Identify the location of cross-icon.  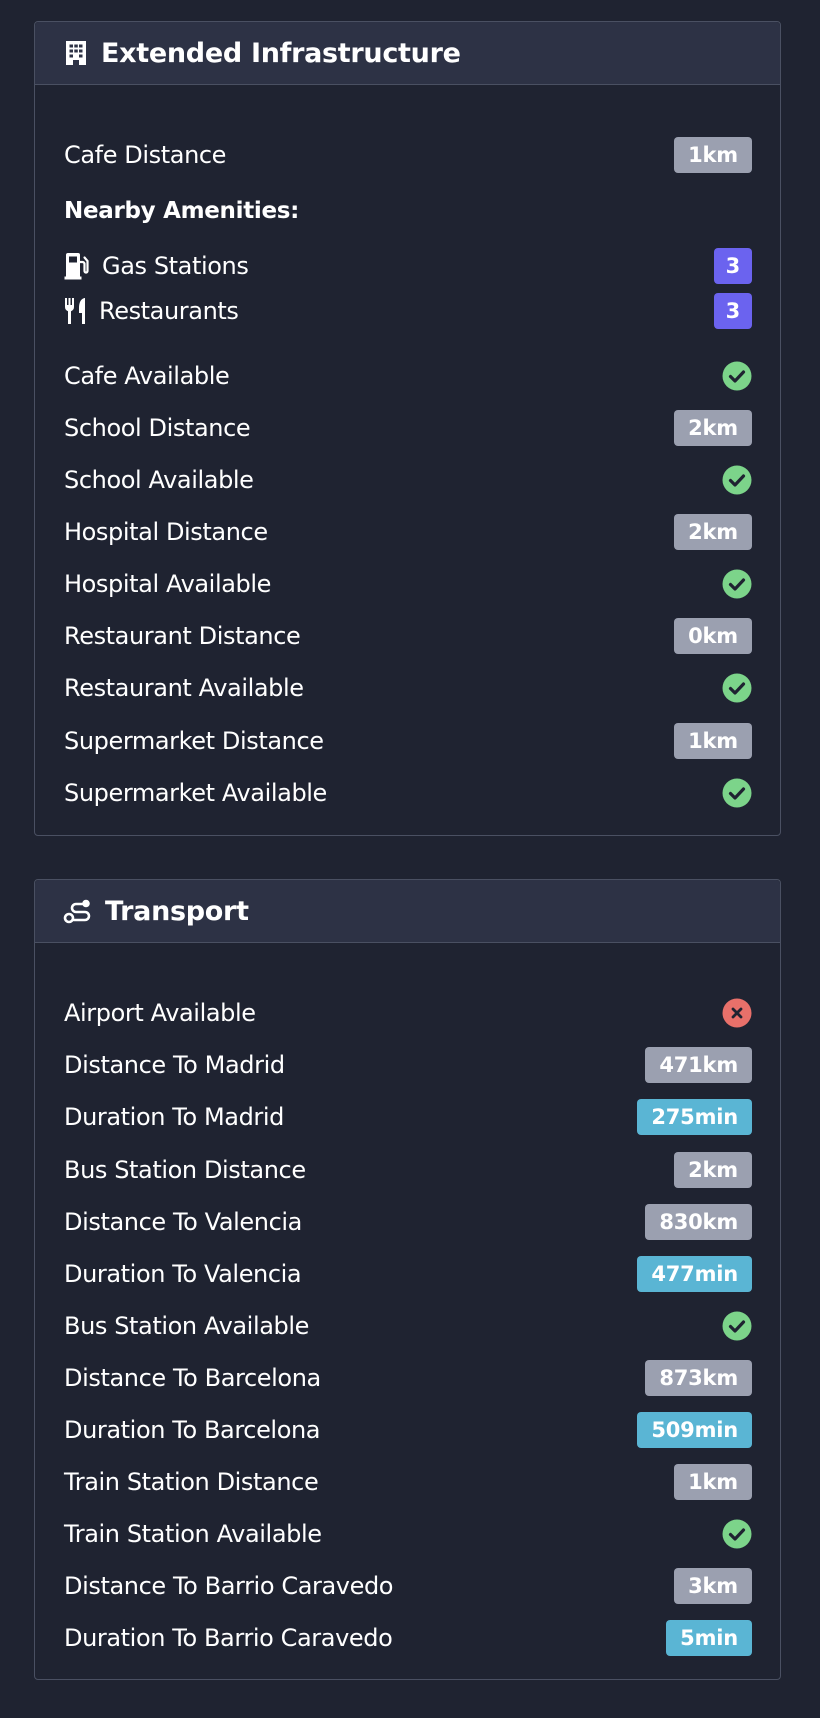
(737, 1013).